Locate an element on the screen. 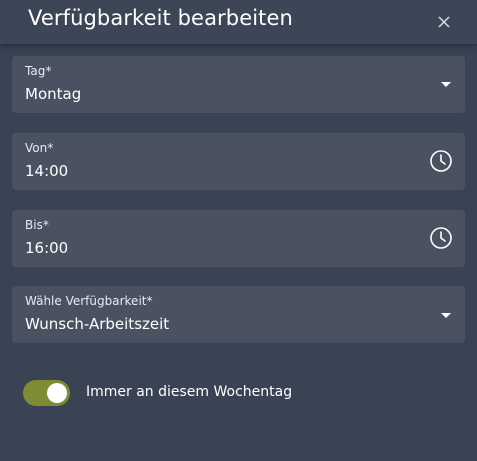  to-time-value: 16:00 is located at coordinates (47, 248).